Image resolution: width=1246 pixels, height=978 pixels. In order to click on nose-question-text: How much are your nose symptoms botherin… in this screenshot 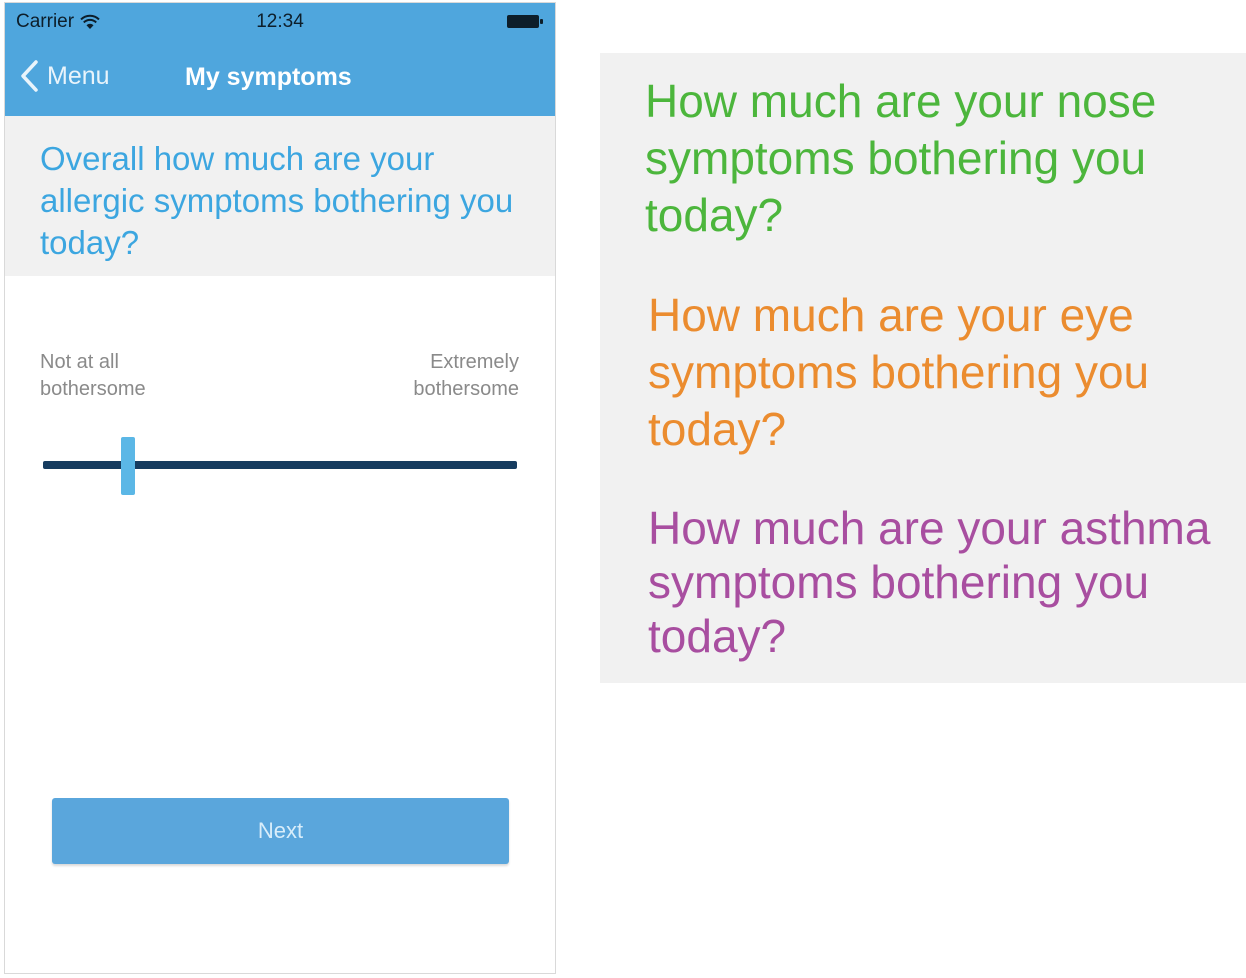, I will do `click(901, 158)`.